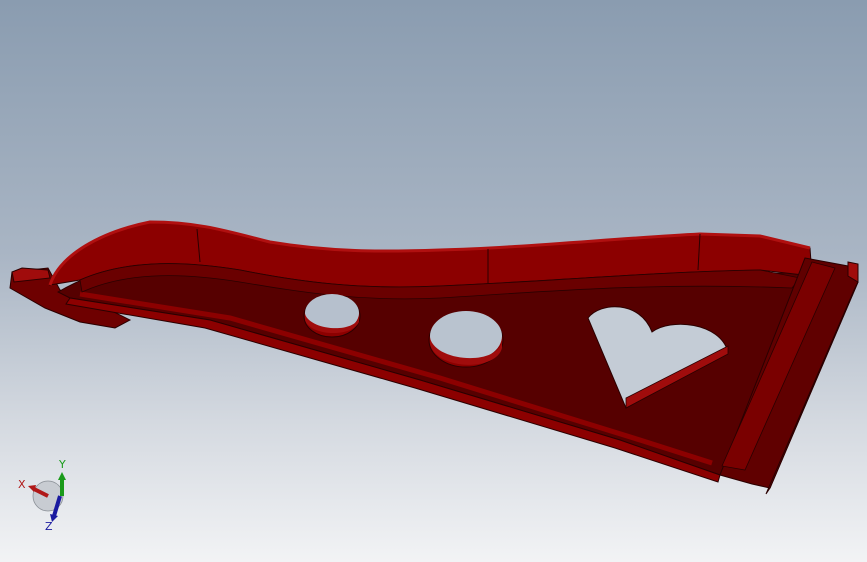 This screenshot has width=867, height=562. What do you see at coordinates (466, 339) in the screenshot?
I see `large-circle-hole` at bounding box center [466, 339].